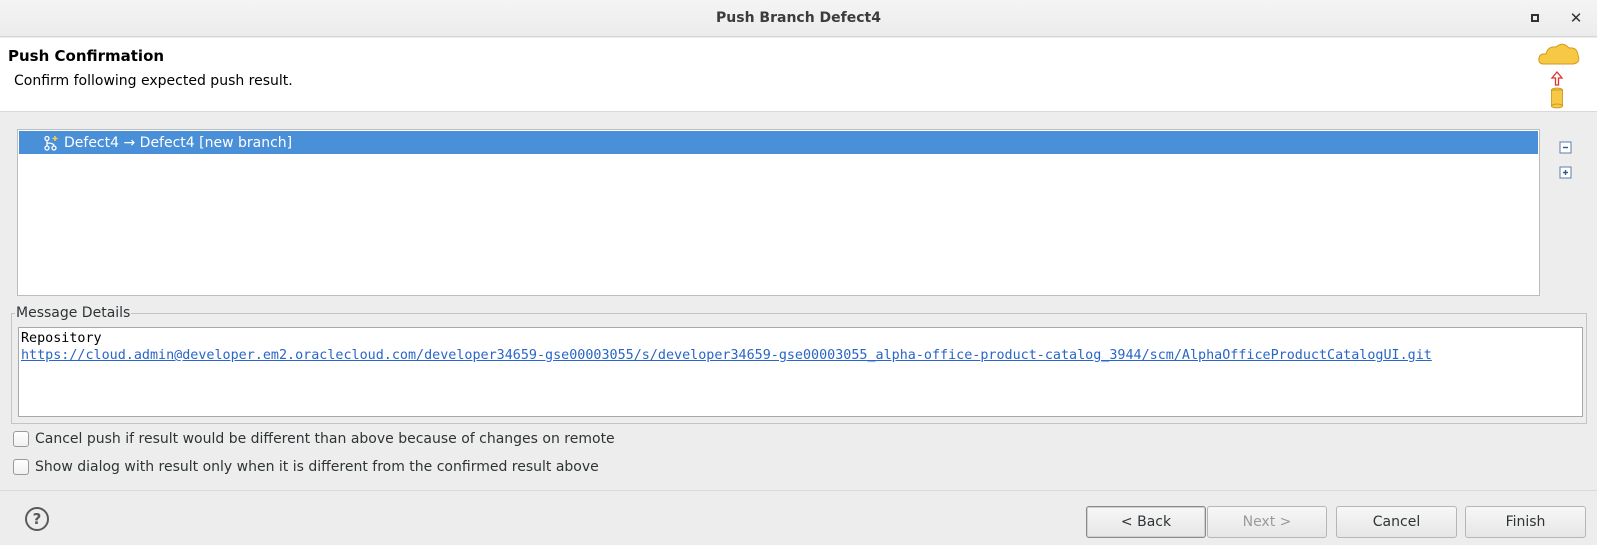  What do you see at coordinates (1559, 76) in the screenshot?
I see `push-to-cloud-icon` at bounding box center [1559, 76].